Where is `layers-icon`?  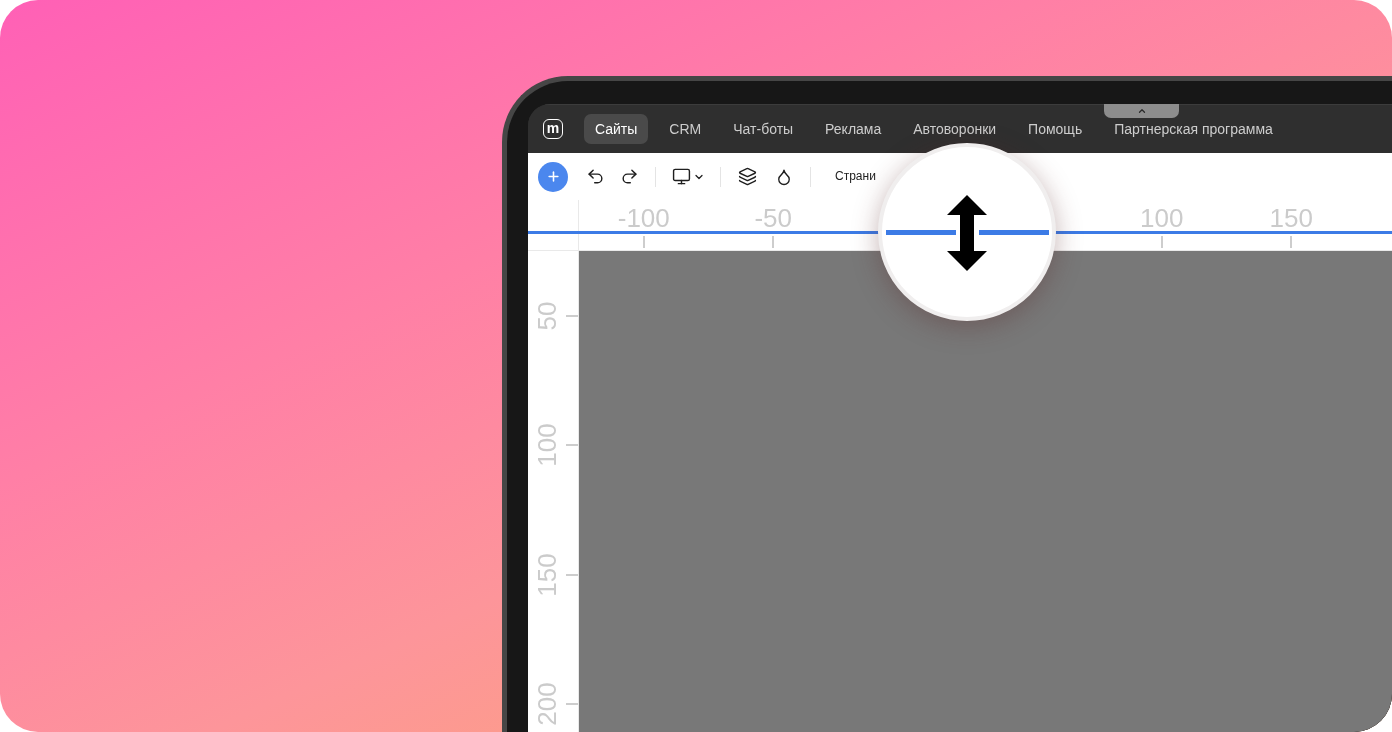
layers-icon is located at coordinates (747, 176).